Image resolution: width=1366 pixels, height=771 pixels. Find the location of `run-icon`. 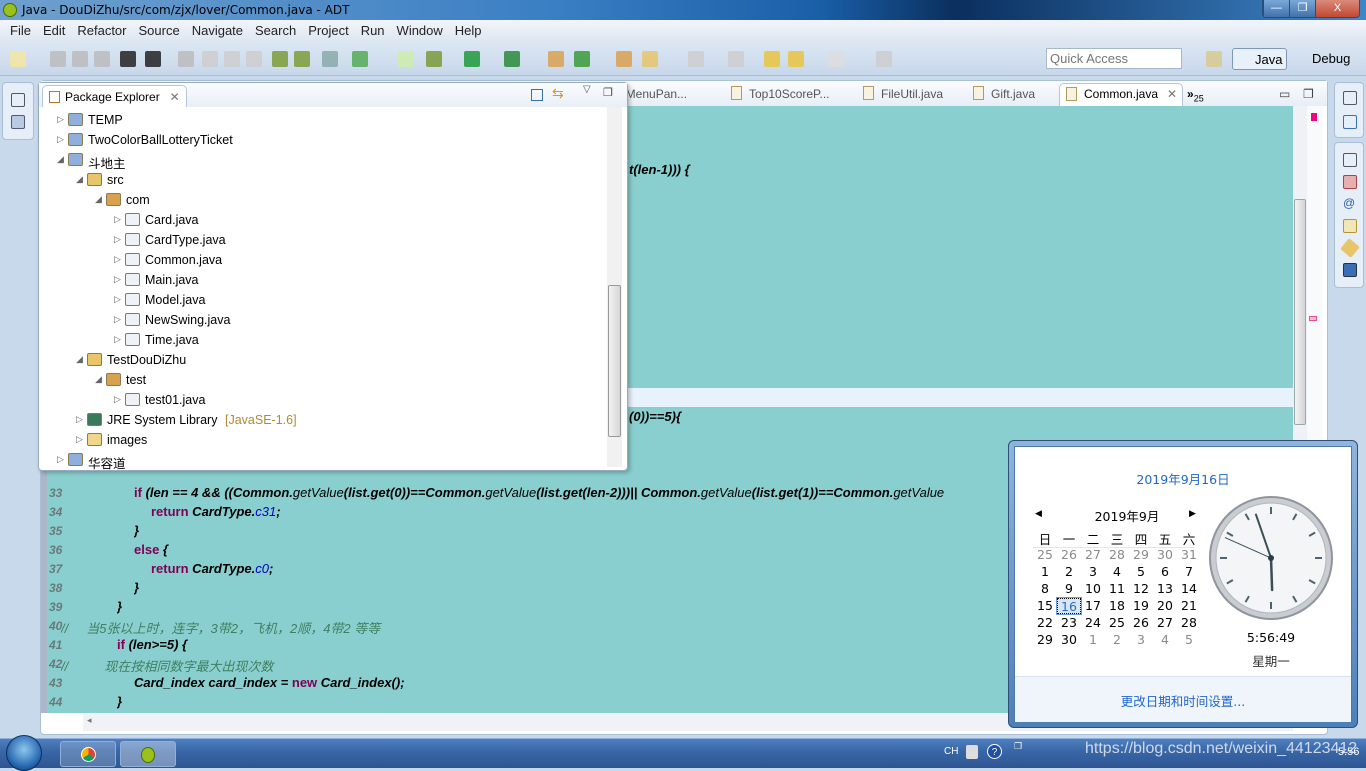

run-icon is located at coordinates (472, 59).